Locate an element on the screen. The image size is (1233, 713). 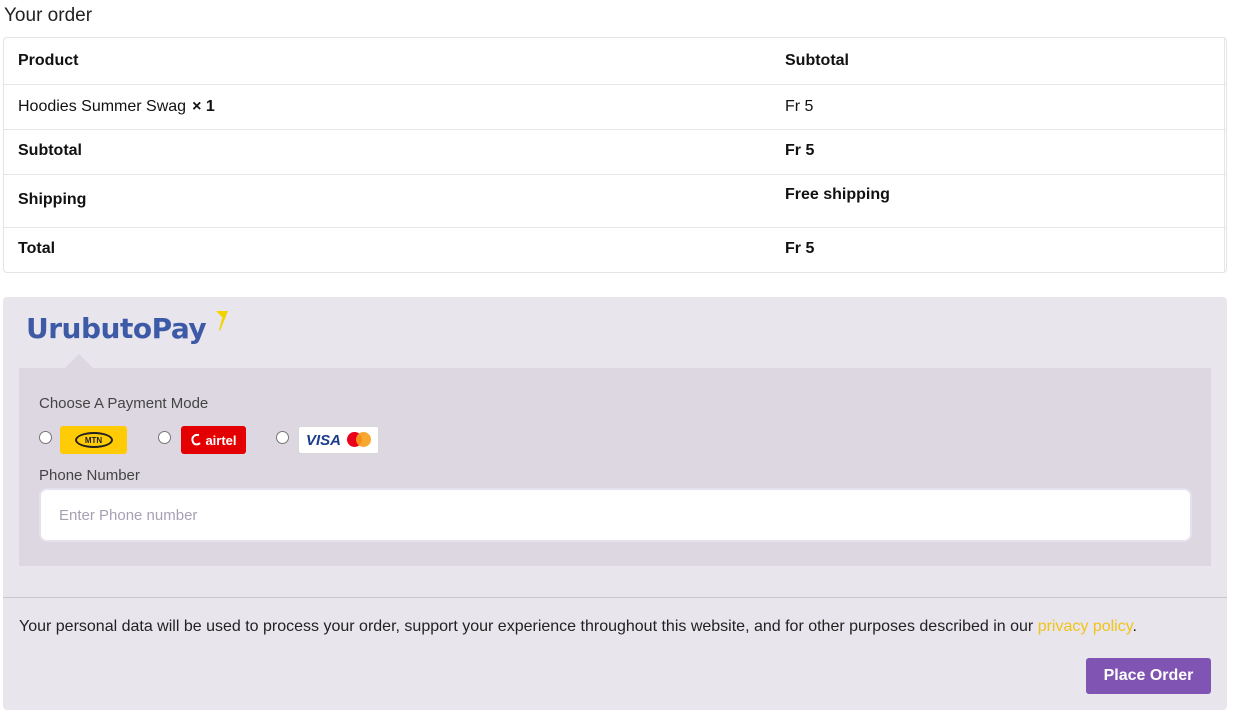
panel-pointer is located at coordinates (79, 361).